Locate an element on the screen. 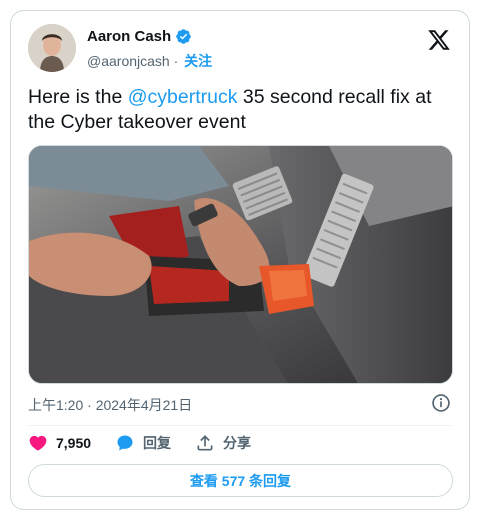  avatar-image is located at coordinates (52, 48).